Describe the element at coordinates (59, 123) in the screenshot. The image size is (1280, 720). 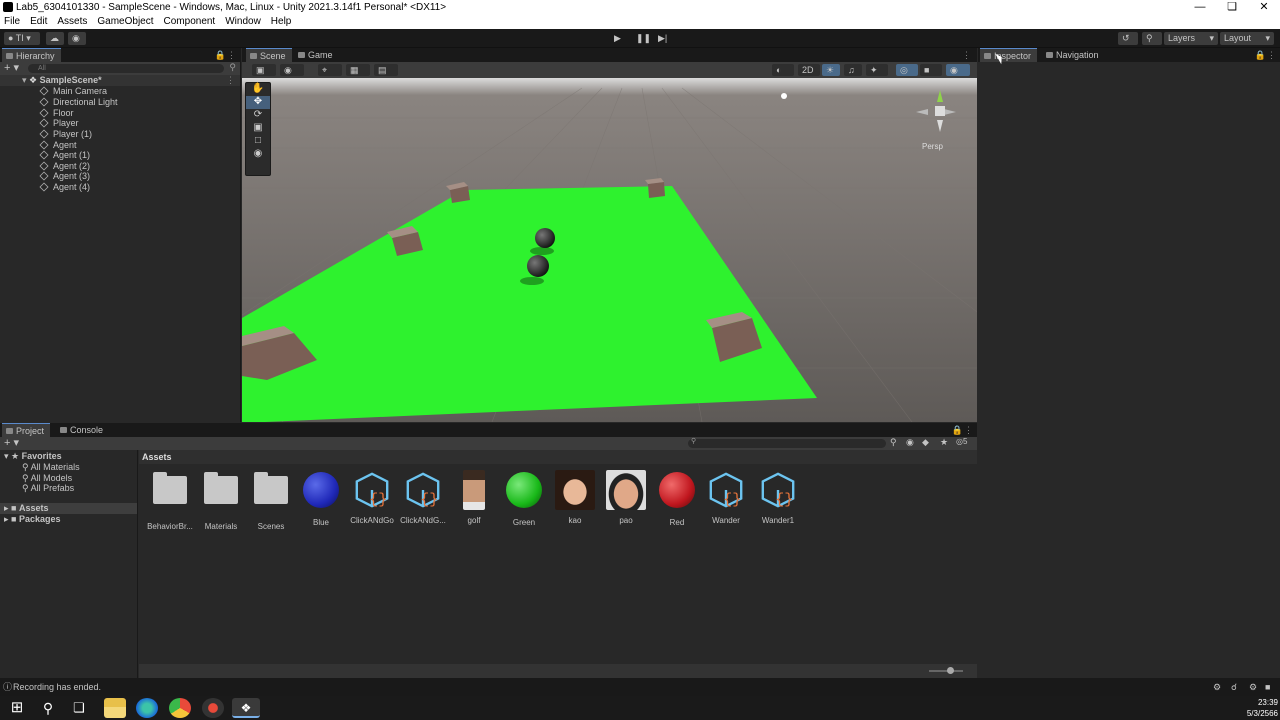
I see `hierarchy-item-player: Player` at that location.